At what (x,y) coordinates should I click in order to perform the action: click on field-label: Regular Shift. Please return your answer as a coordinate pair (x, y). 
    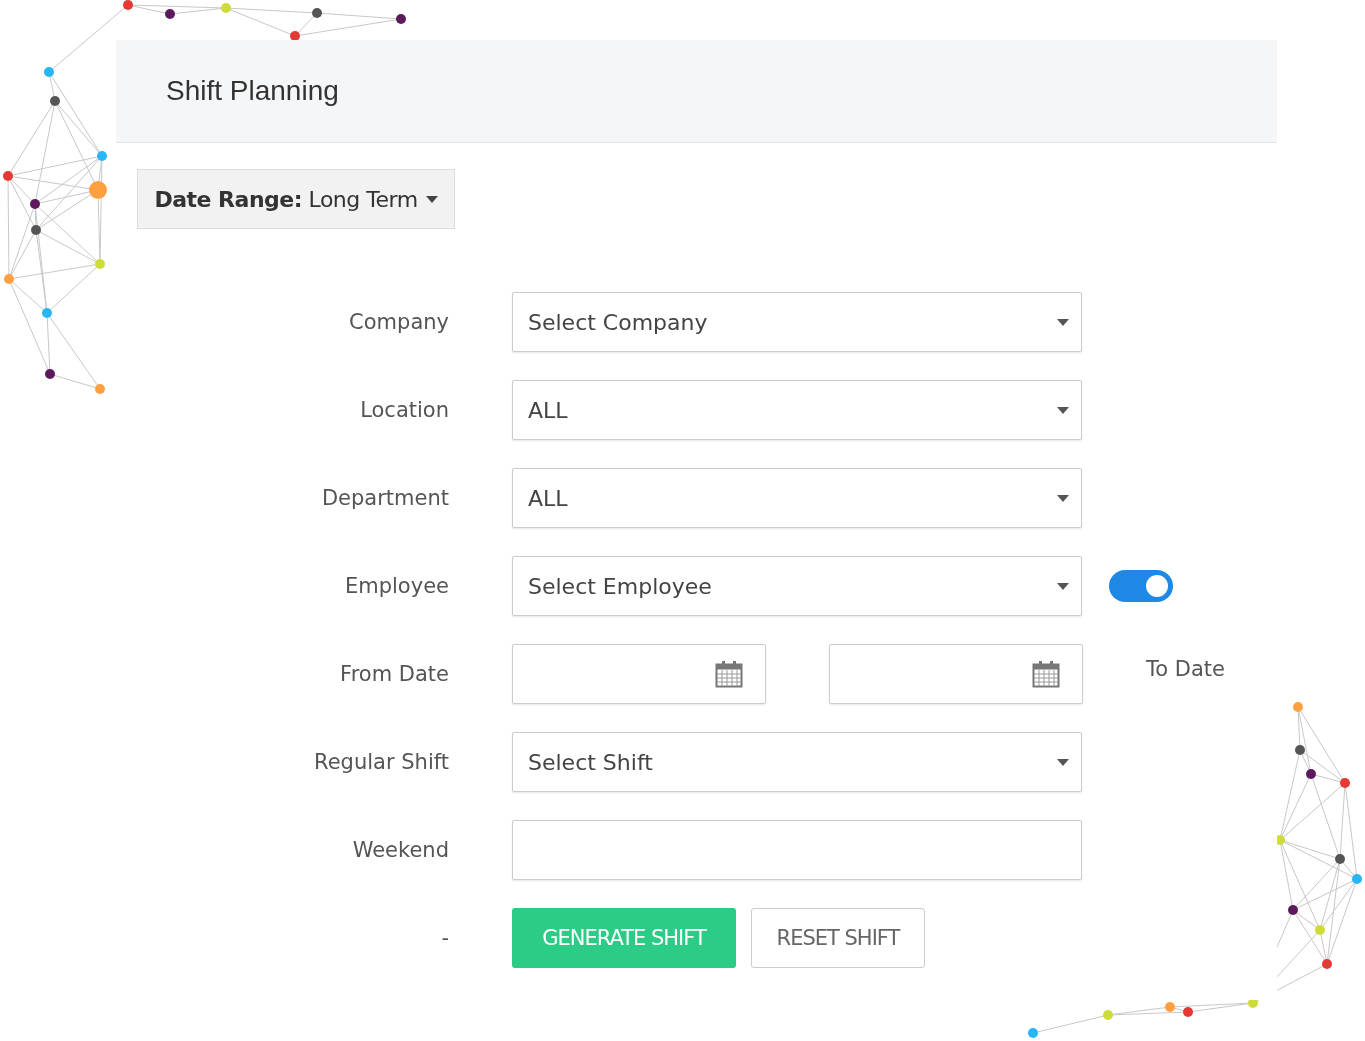
    Looking at the image, I should click on (381, 762).